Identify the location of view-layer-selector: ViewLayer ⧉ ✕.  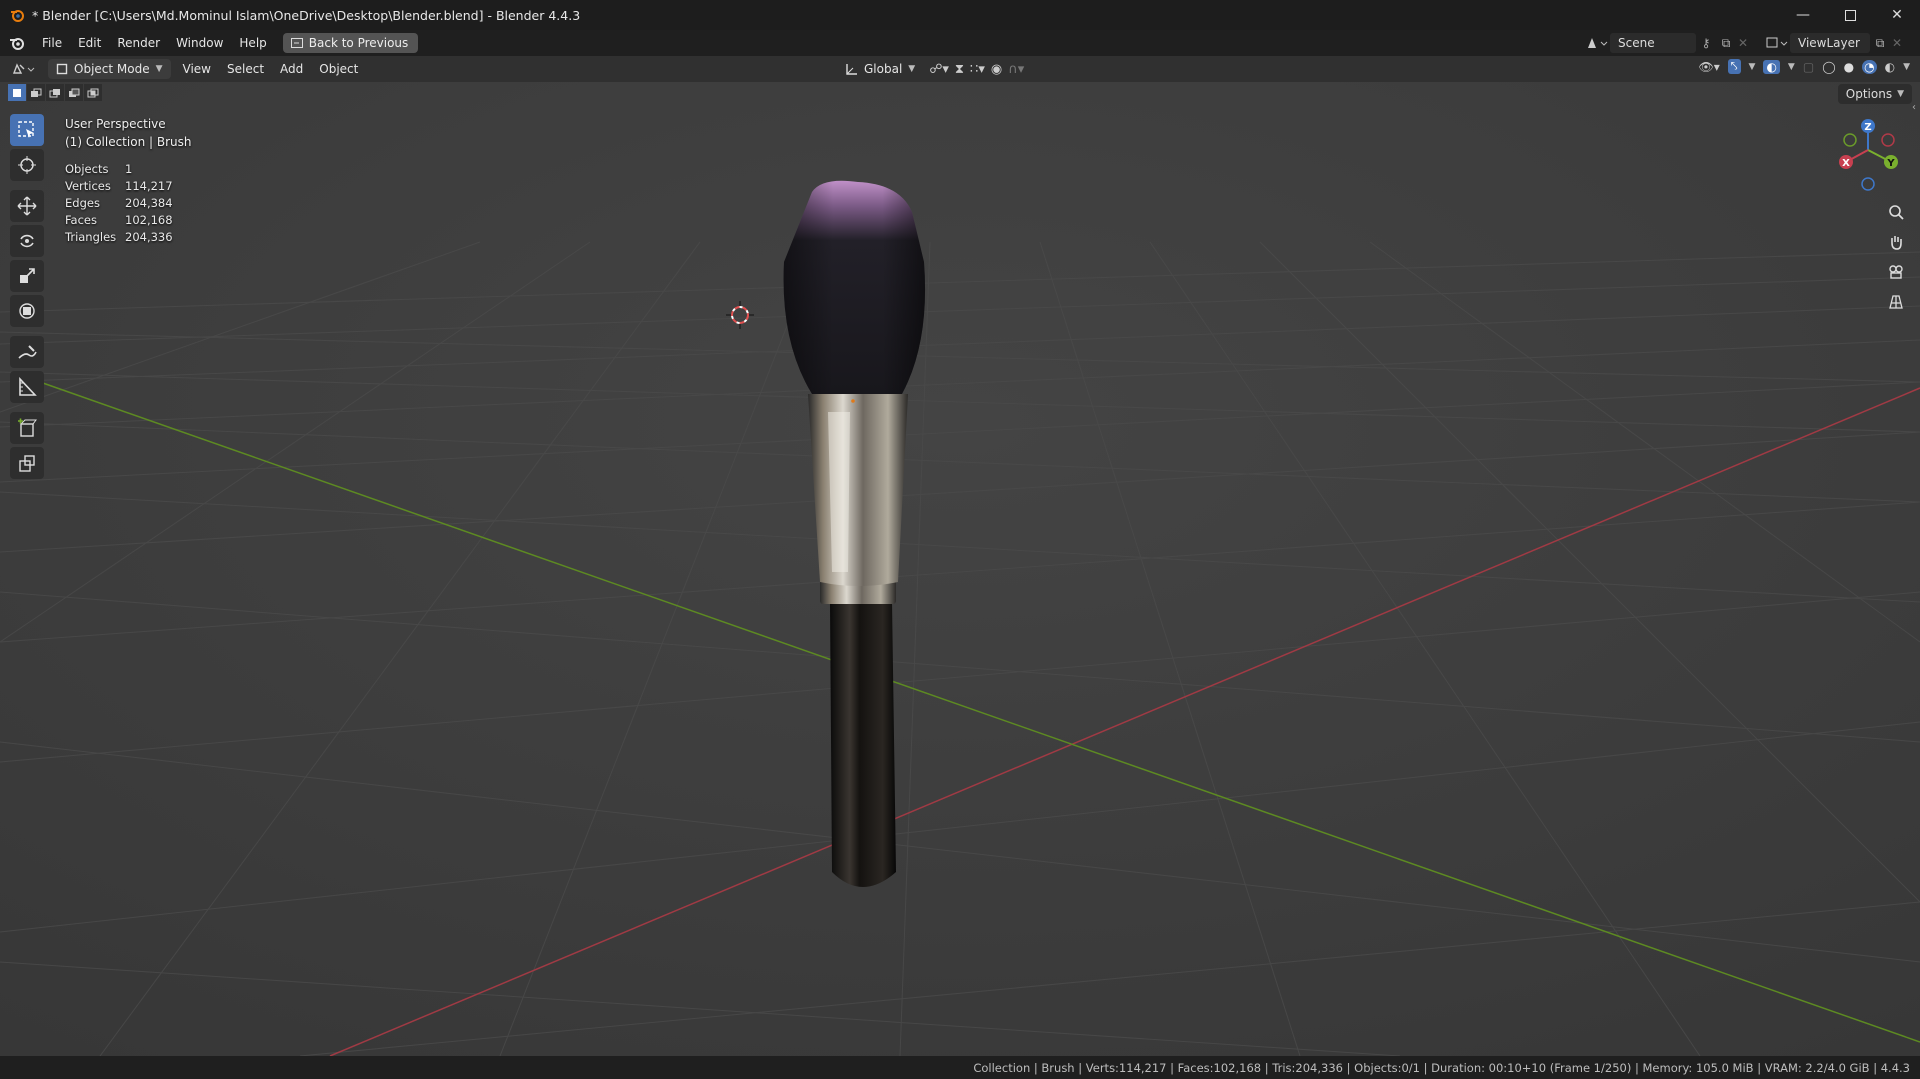
(1834, 43).